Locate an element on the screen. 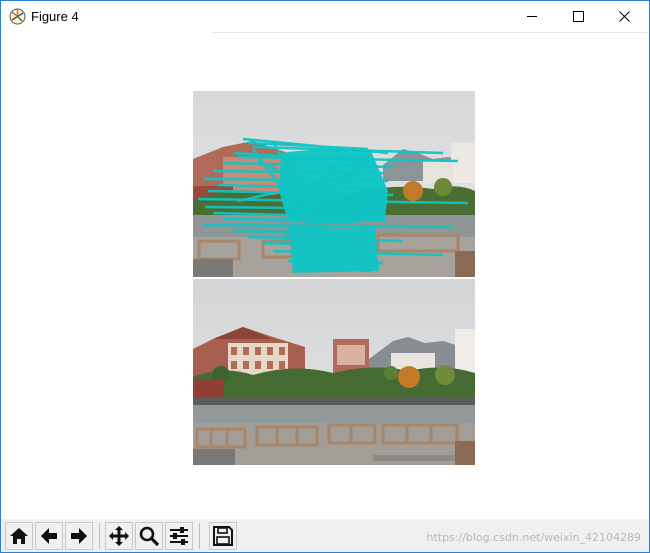  move-icon is located at coordinates (119, 536).